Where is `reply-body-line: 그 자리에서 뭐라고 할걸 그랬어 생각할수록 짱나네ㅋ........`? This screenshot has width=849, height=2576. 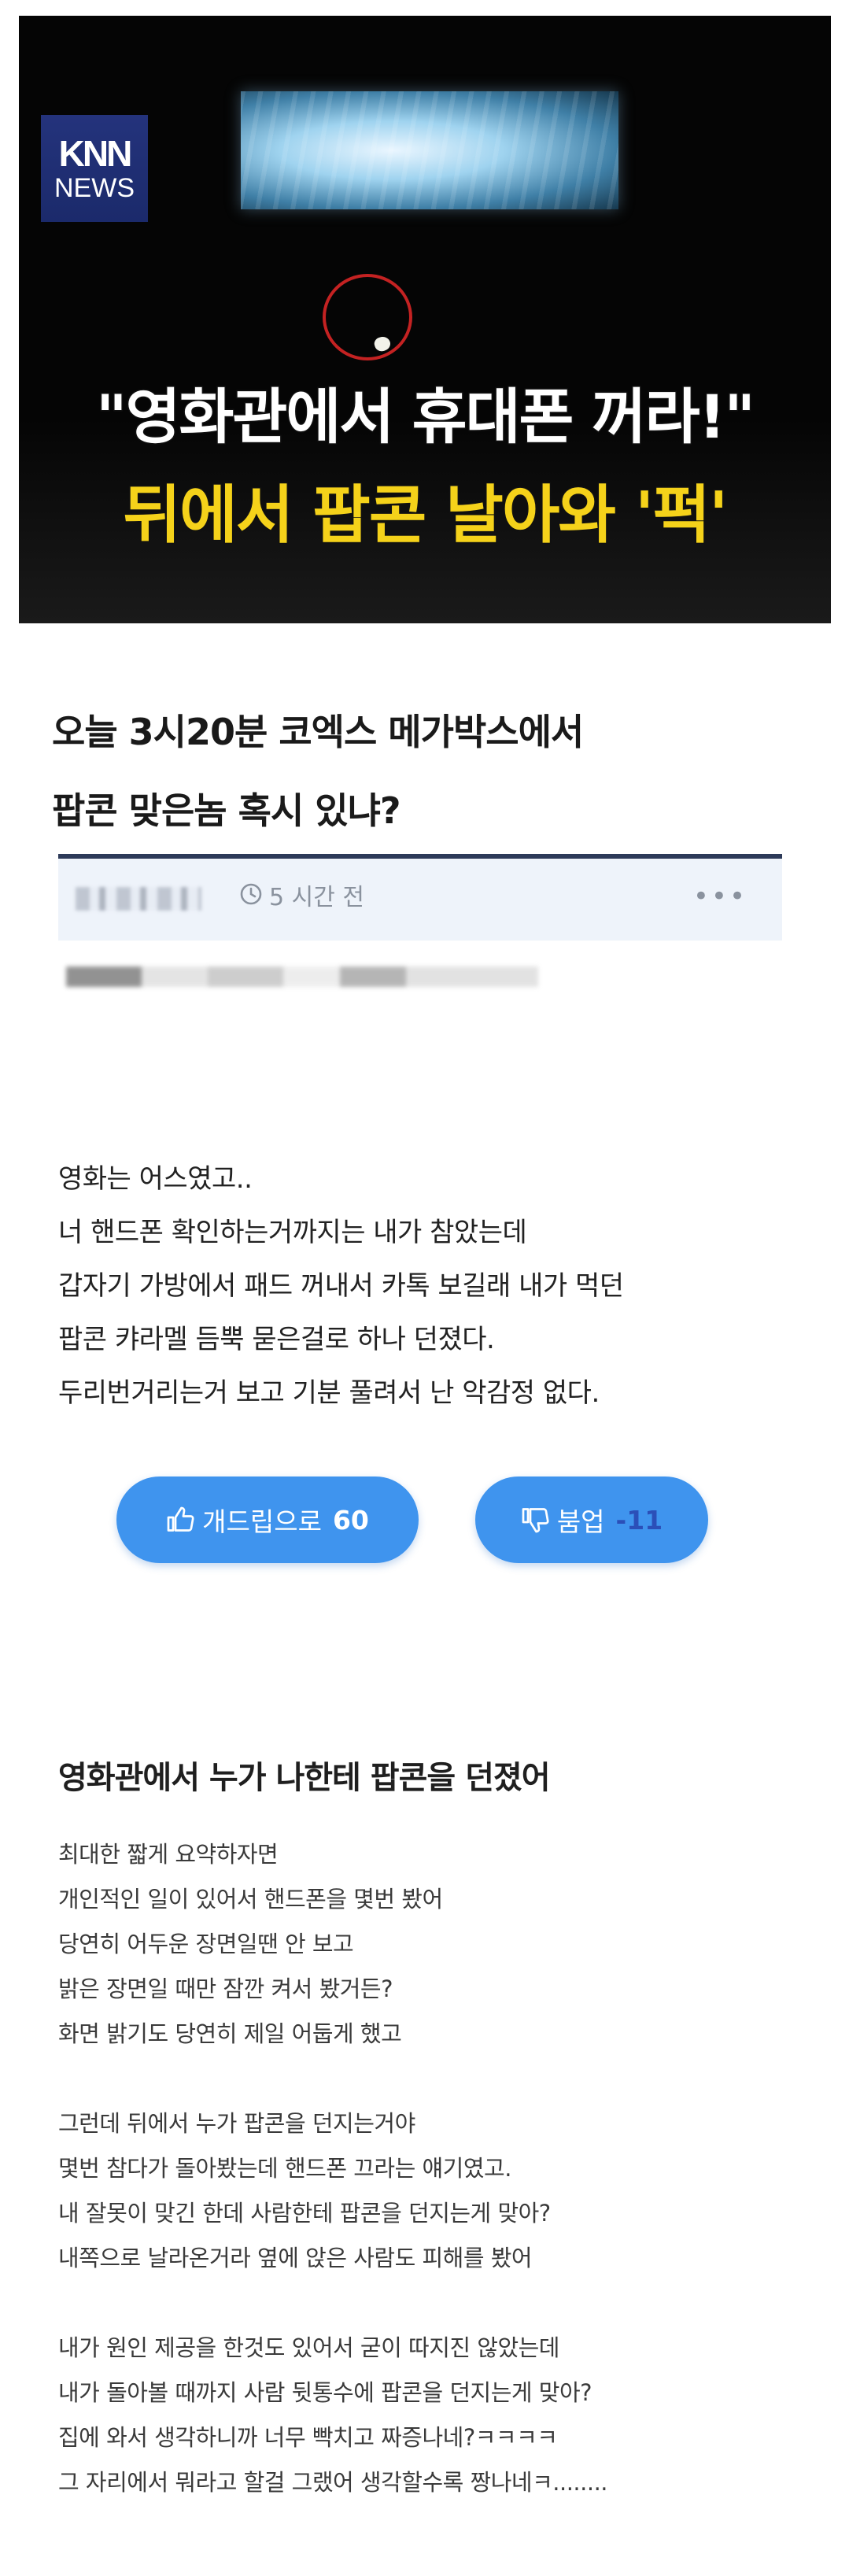 reply-body-line: 그 자리에서 뭐라고 할걸 그랬어 생각할수록 짱나네ㅋ........ is located at coordinates (333, 2482).